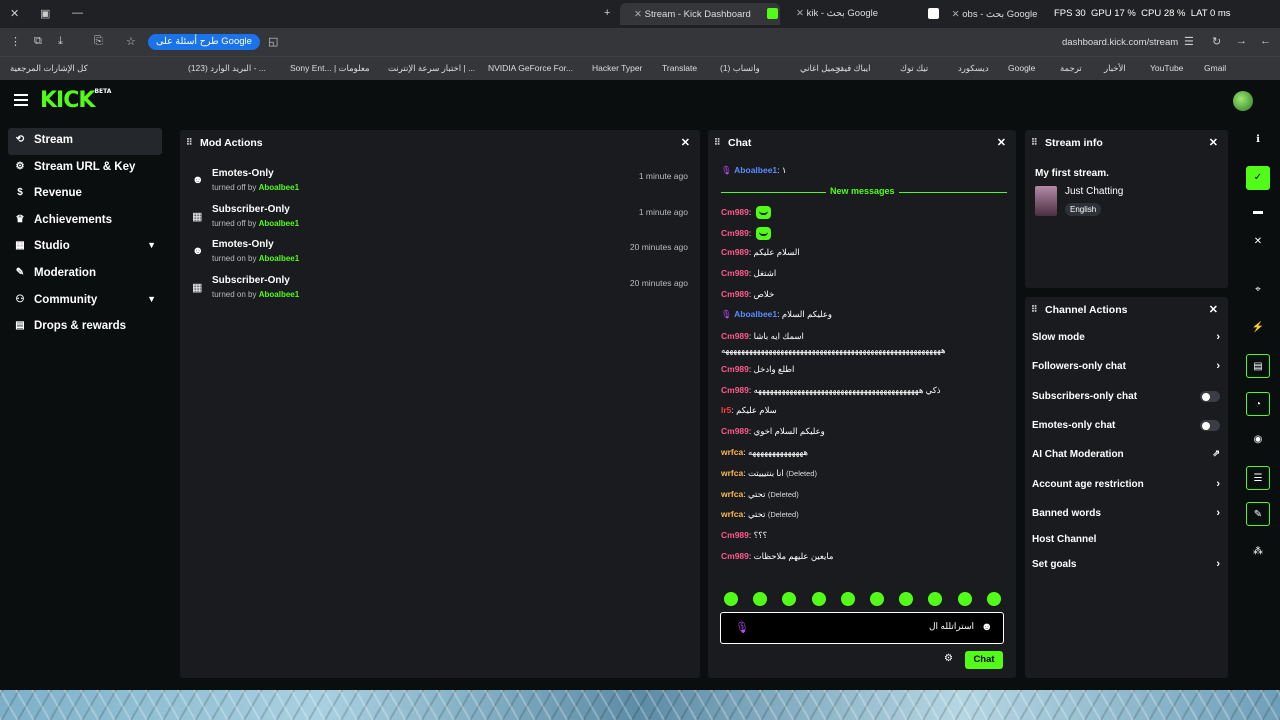 The height and width of the screenshot is (720, 1280). I want to click on bookmark-item: Google, so click(1021, 68).